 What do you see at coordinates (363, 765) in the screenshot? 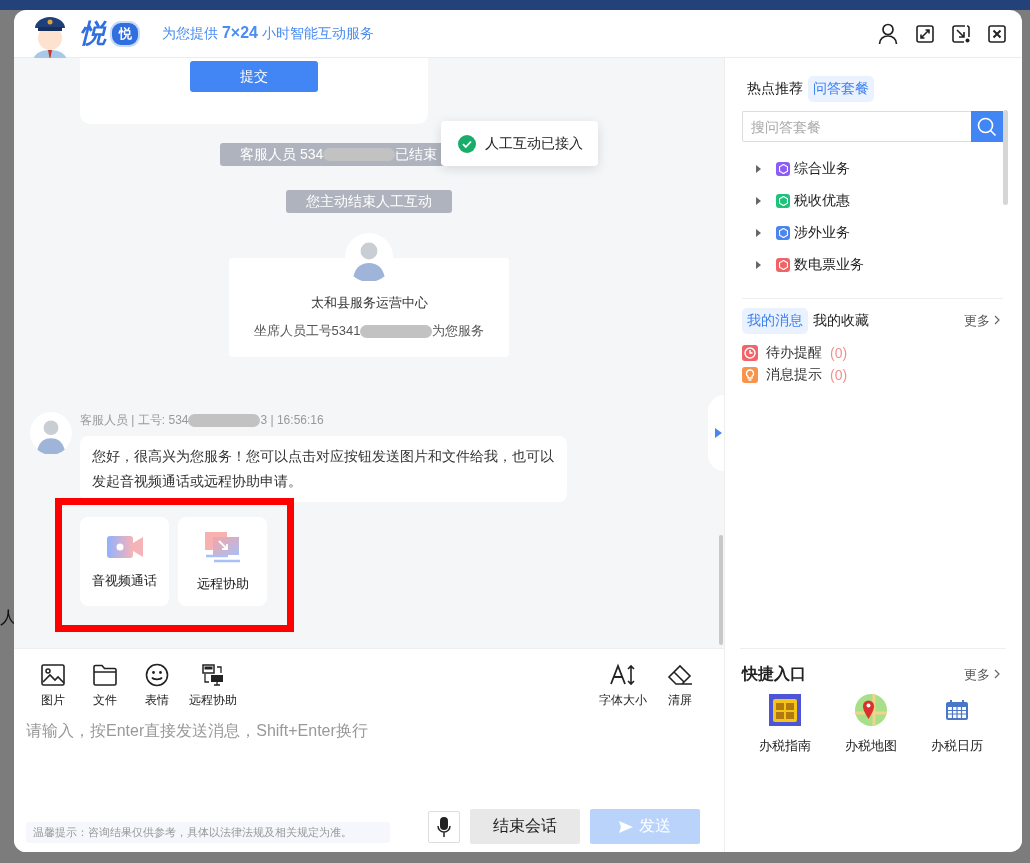
I see `message-input: 请输入，按Enter直接发送消息，Shift+Enter换行` at bounding box center [363, 765].